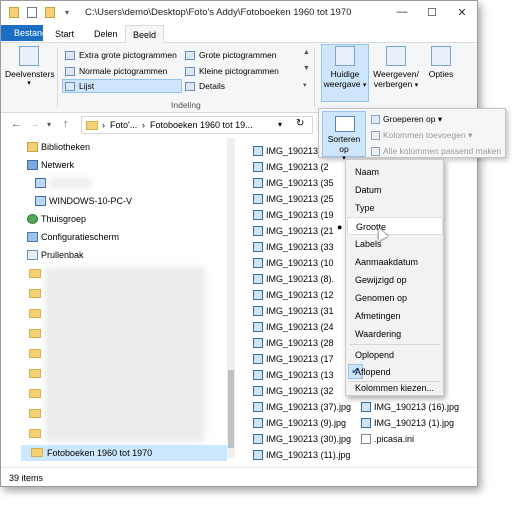 The height and width of the screenshot is (508, 523). What do you see at coordinates (73, 237) in the screenshot?
I see `tree-item-configuratiescherm: Configuratiescherm` at bounding box center [73, 237].